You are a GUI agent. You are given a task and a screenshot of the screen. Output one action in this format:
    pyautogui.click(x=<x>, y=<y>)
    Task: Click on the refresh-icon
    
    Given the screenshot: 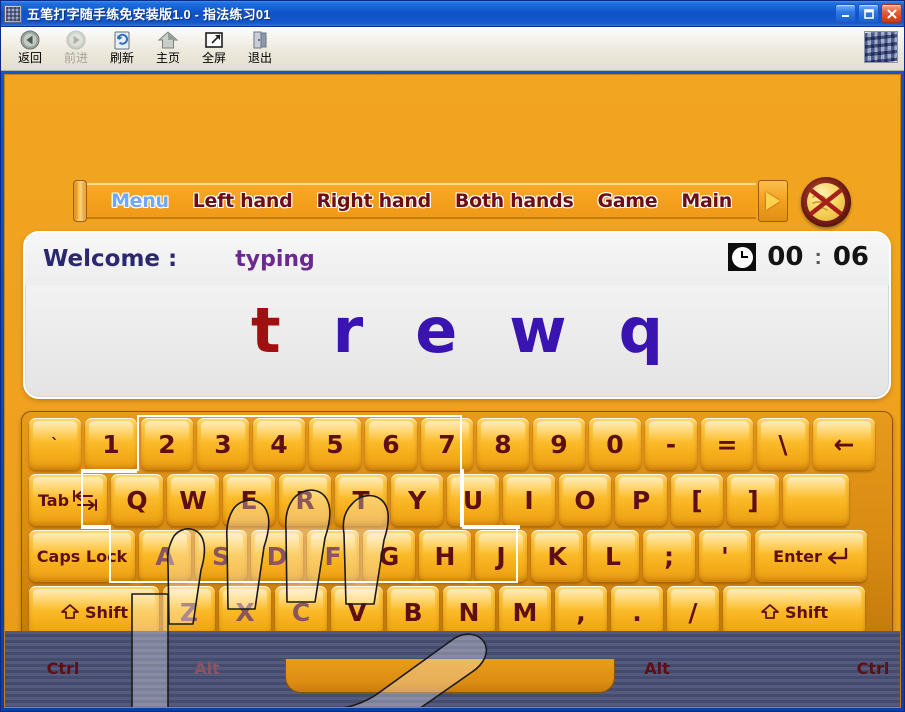 What is the action you would take?
    pyautogui.click(x=122, y=40)
    